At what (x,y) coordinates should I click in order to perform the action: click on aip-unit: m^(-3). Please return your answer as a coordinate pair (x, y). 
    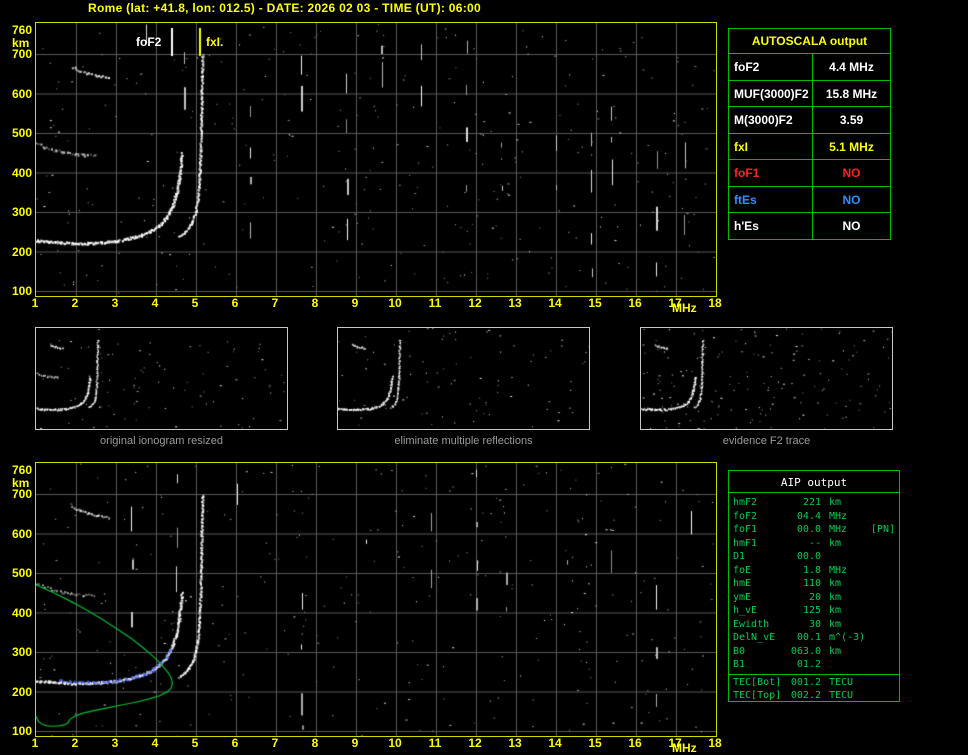
    Looking at the image, I should click on (847, 637).